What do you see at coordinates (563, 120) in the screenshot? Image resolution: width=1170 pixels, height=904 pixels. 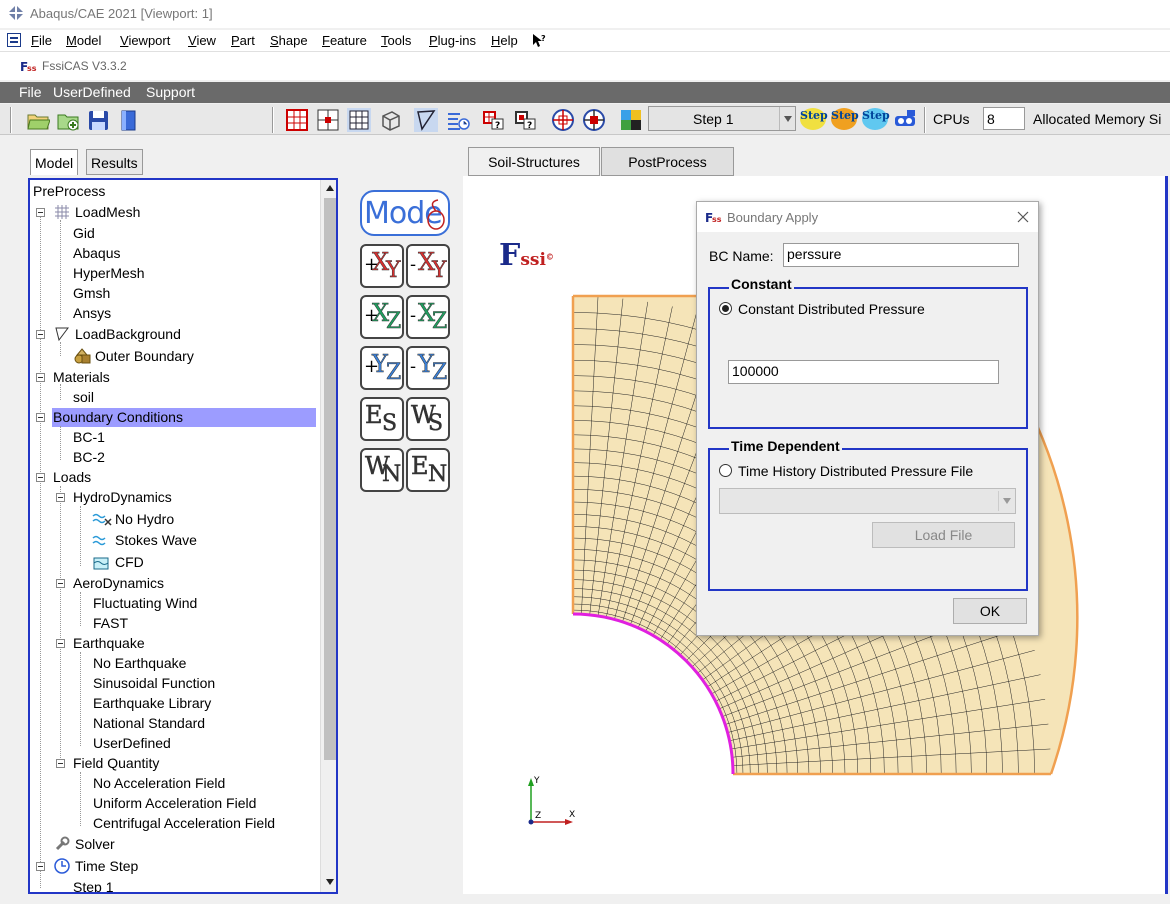 I see `node-locate-icon` at bounding box center [563, 120].